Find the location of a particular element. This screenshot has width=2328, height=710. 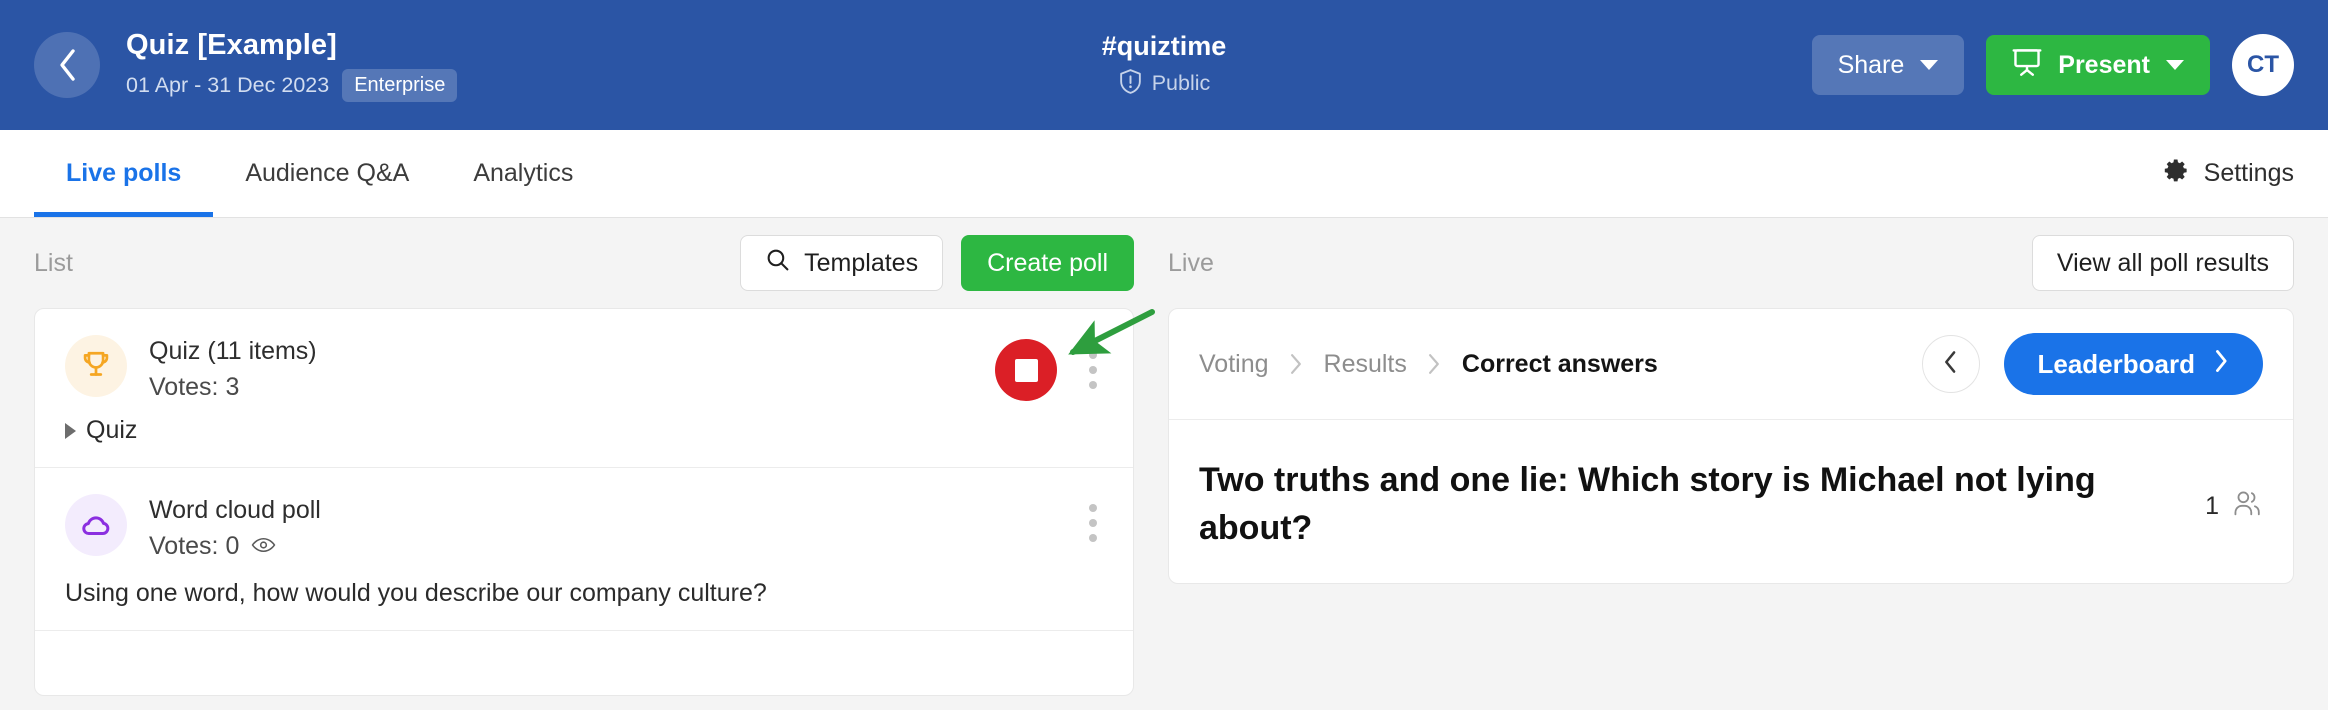

cloud-icon is located at coordinates (96, 525).